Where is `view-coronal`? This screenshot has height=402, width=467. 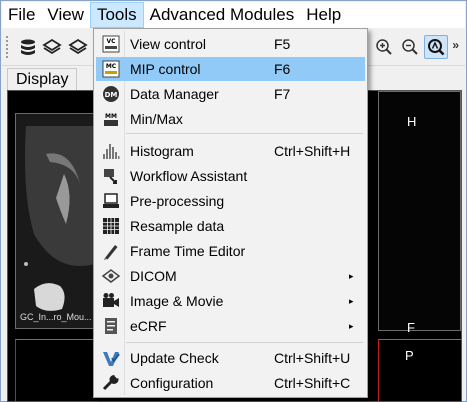
view-coronal is located at coordinates (54, 370).